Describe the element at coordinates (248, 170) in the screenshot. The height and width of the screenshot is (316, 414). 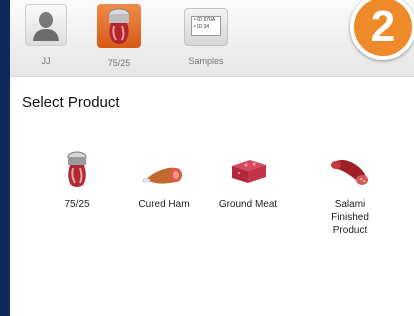
I see `ground-meat-icon` at that location.